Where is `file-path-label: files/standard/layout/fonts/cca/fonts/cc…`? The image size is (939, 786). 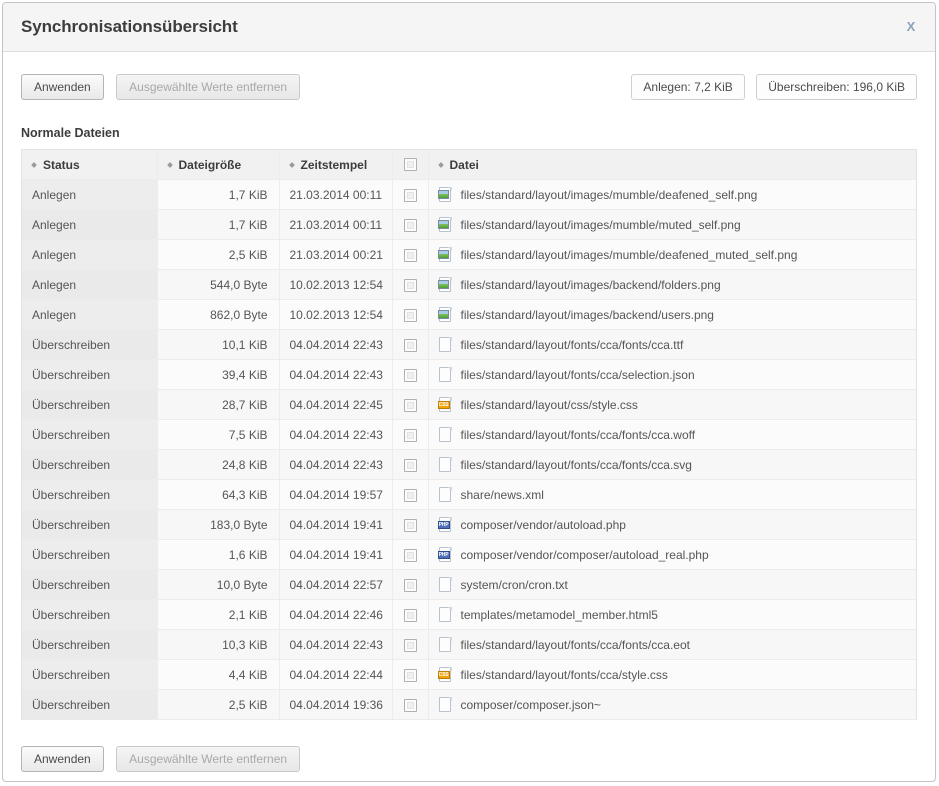
file-path-label: files/standard/layout/fonts/cca/fonts/cc… is located at coordinates (578, 434).